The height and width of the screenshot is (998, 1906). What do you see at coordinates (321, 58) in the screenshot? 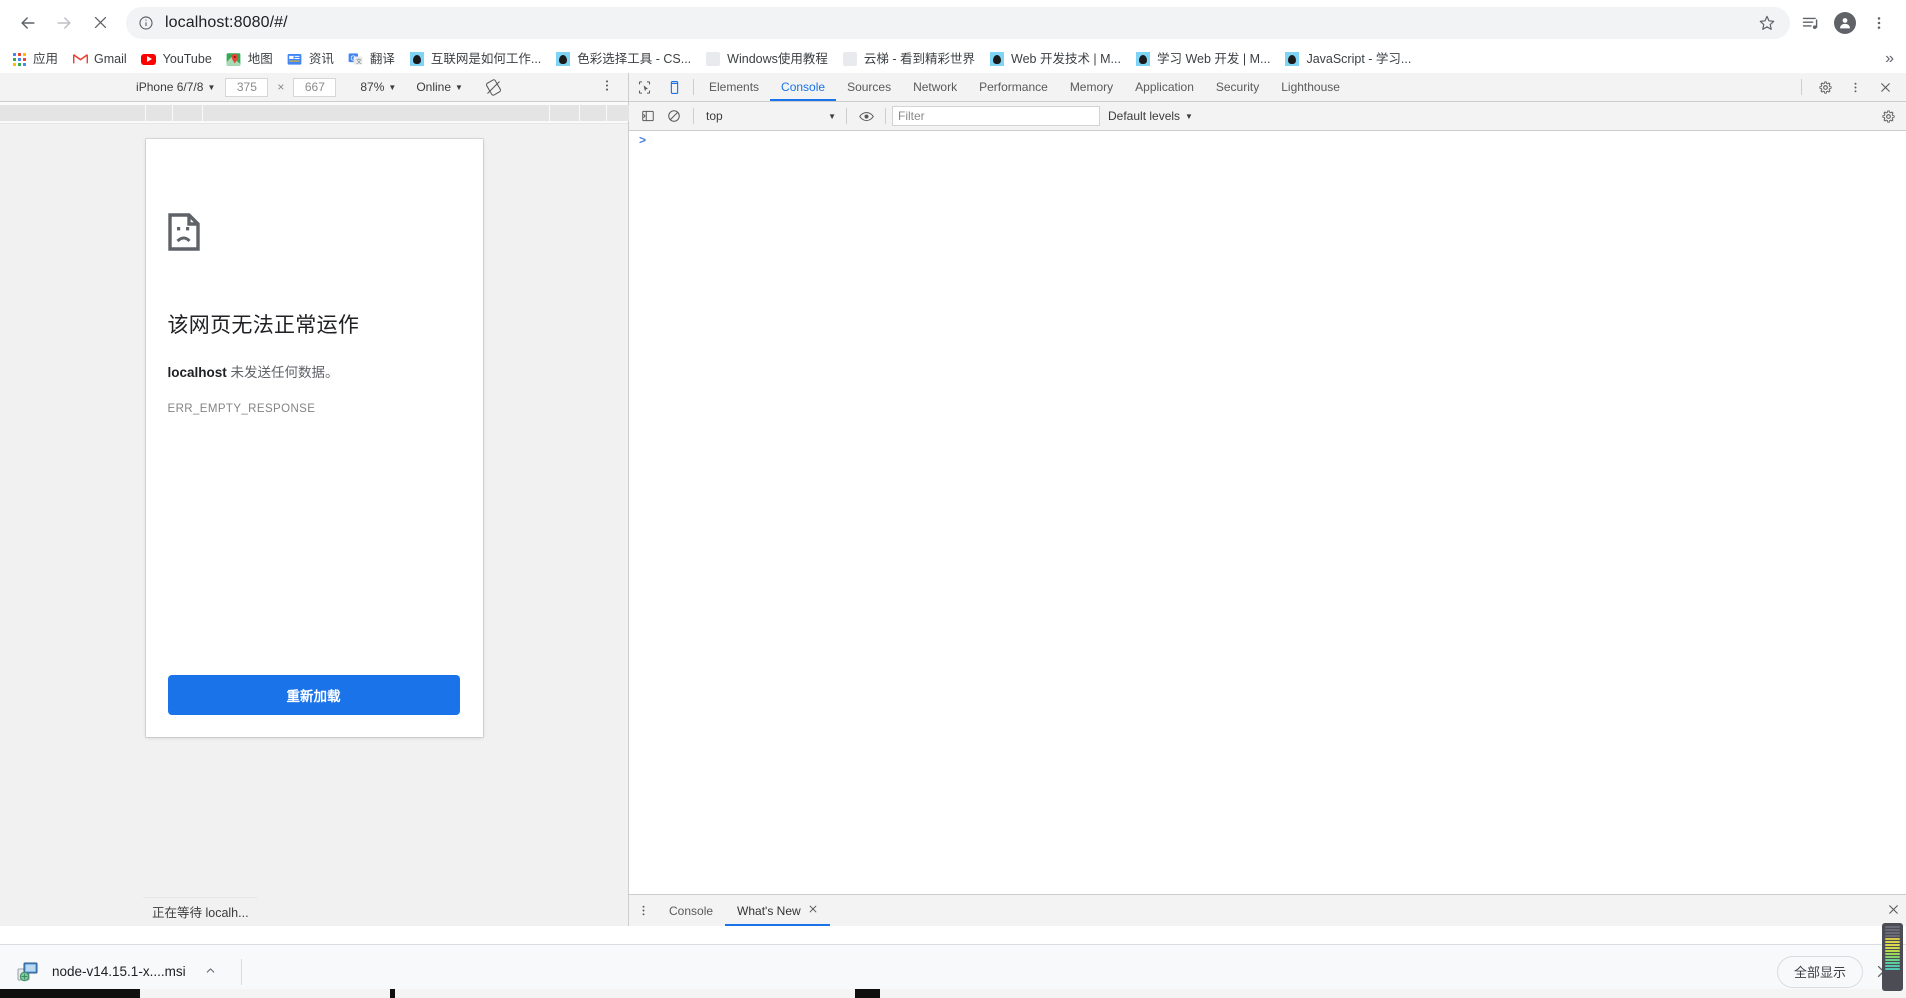
I see `bookmark-label: 资讯` at bounding box center [321, 58].